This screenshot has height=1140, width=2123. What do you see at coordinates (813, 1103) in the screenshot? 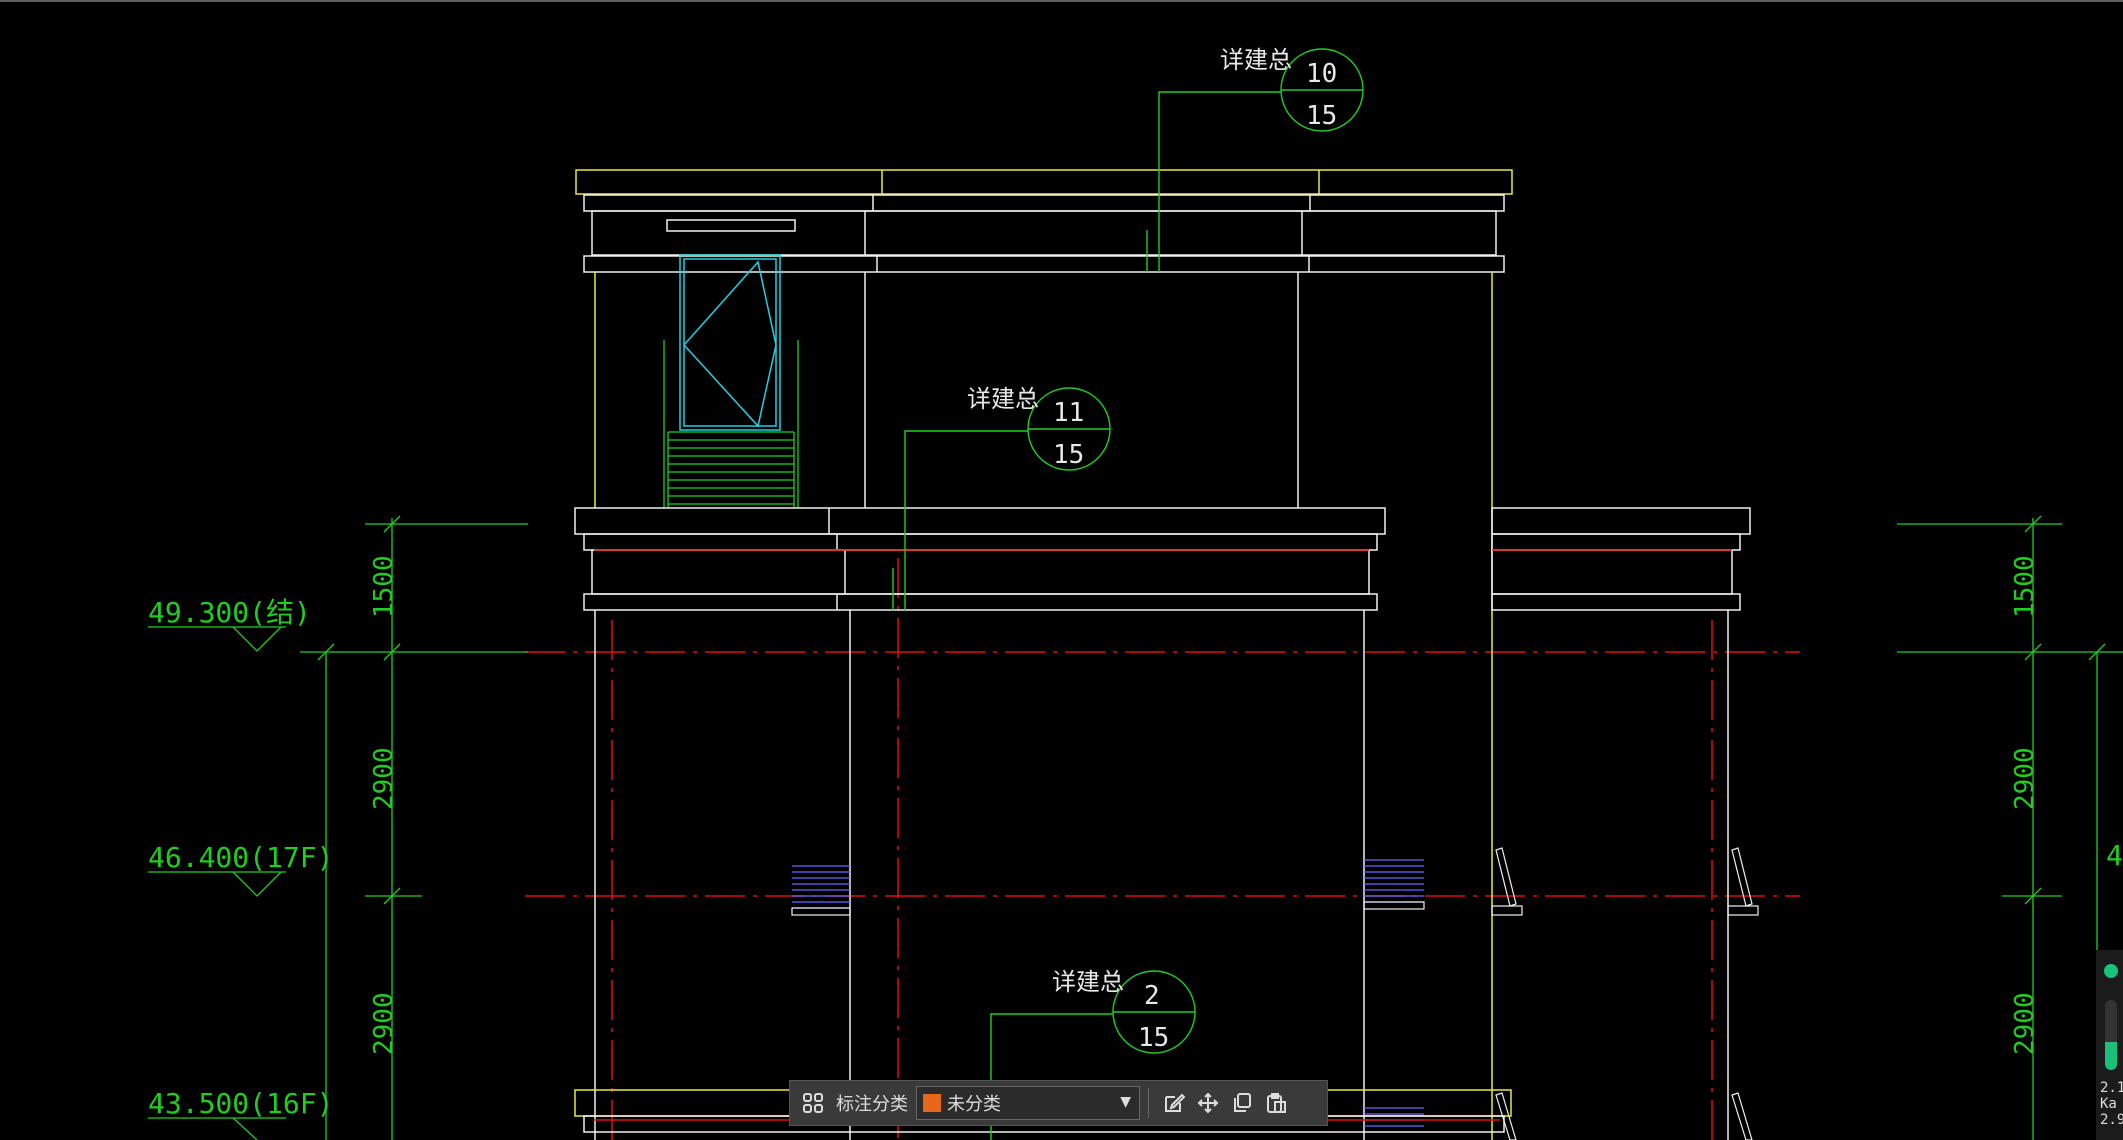
I see `grid-icon` at bounding box center [813, 1103].